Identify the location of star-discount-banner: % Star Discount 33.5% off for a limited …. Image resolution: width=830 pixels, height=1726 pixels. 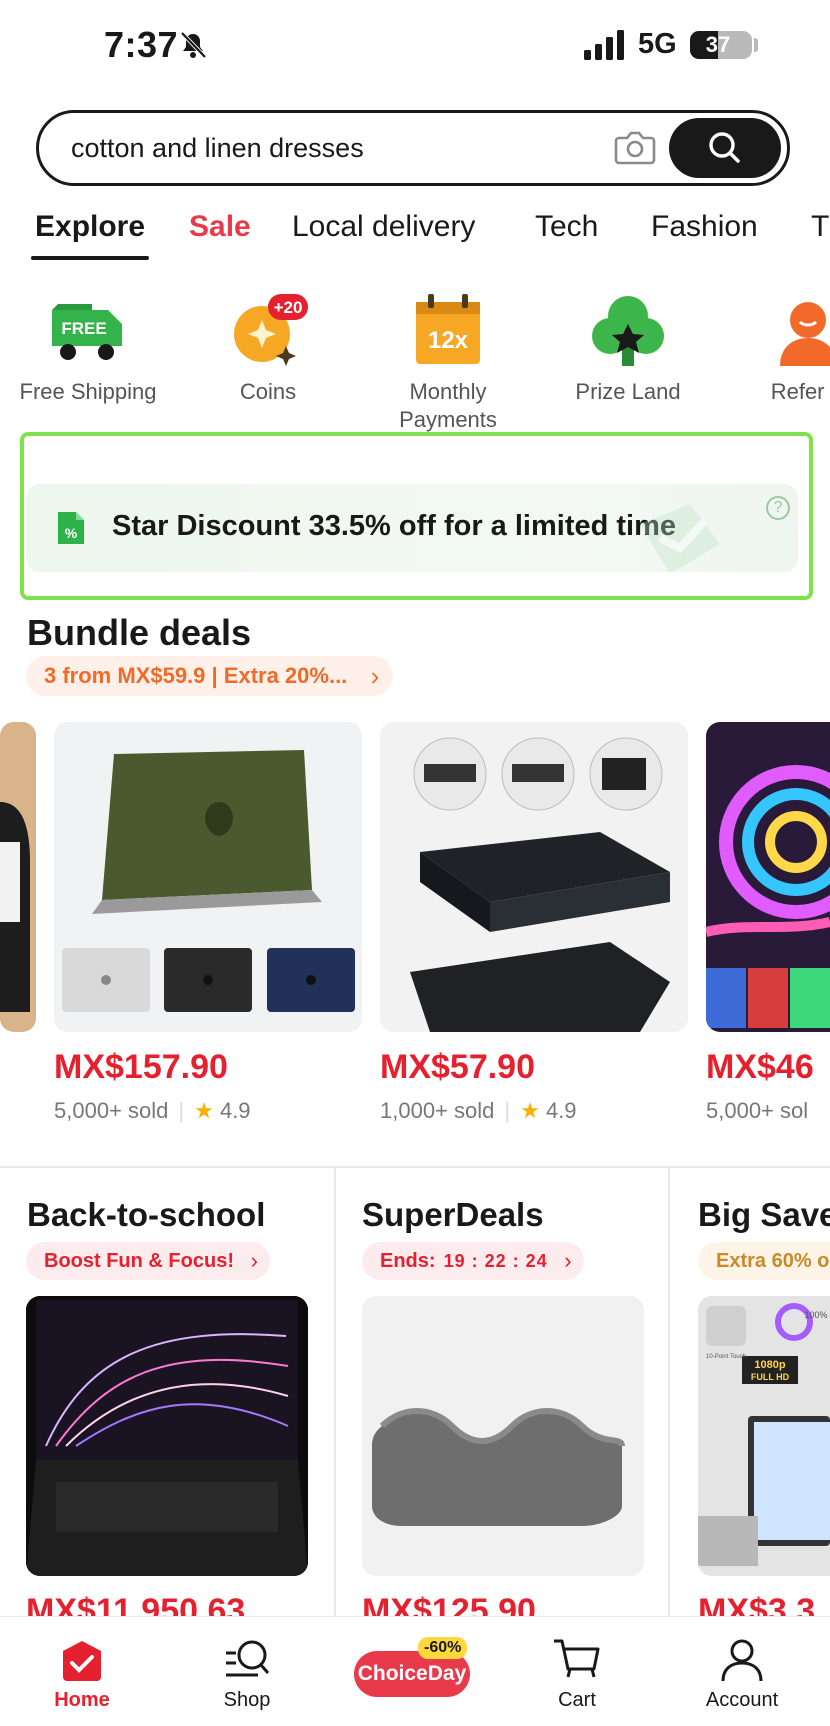
(412, 528).